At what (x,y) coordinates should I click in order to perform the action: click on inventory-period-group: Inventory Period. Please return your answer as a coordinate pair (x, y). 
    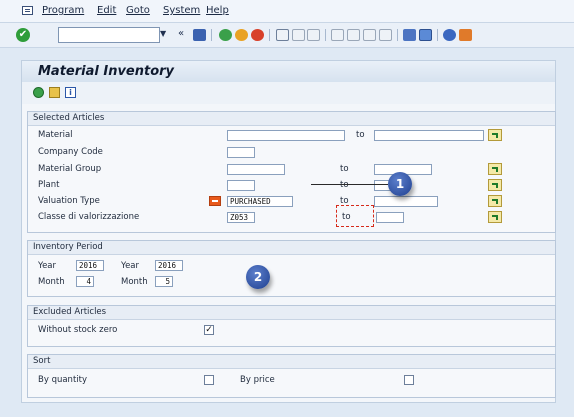
    Looking at the image, I should click on (291, 268).